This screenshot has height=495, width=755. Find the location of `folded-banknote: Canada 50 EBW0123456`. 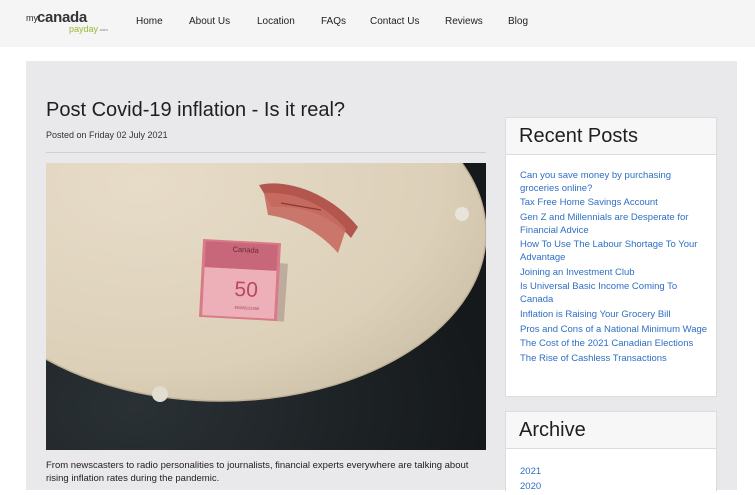

folded-banknote: Canada 50 EBW0123456 is located at coordinates (243, 280).